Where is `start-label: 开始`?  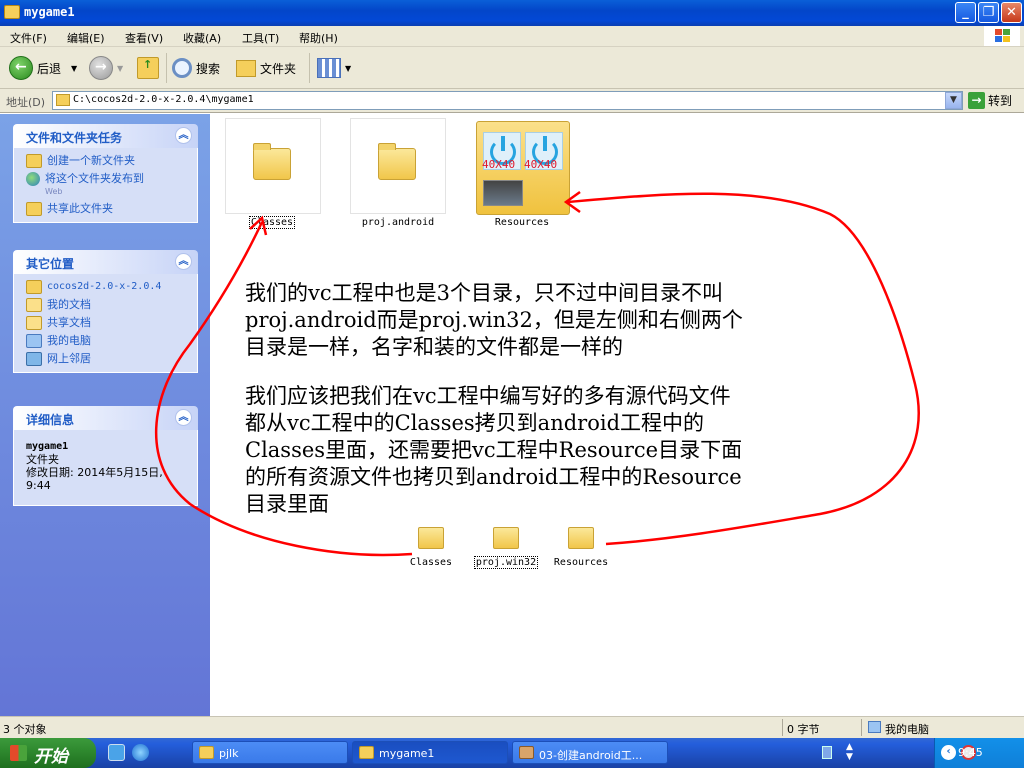
start-label: 开始 is located at coordinates (51, 757).